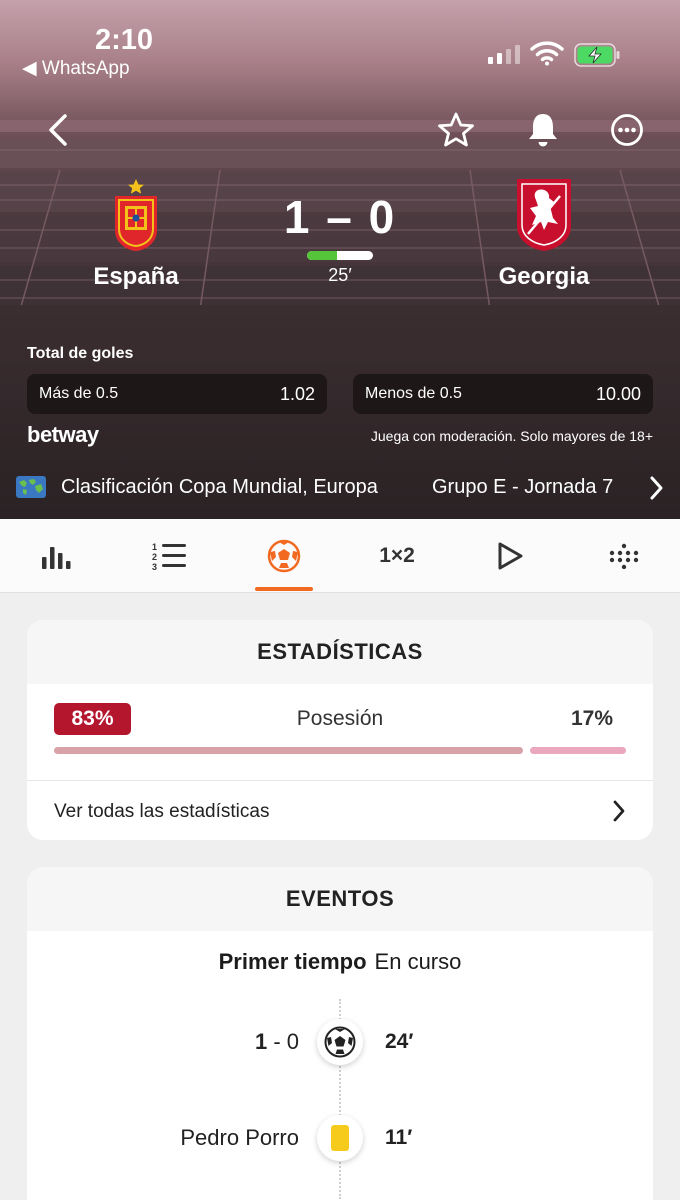  I want to click on see-all-stats-link: Ver todas las estadísticas, so click(340, 810).